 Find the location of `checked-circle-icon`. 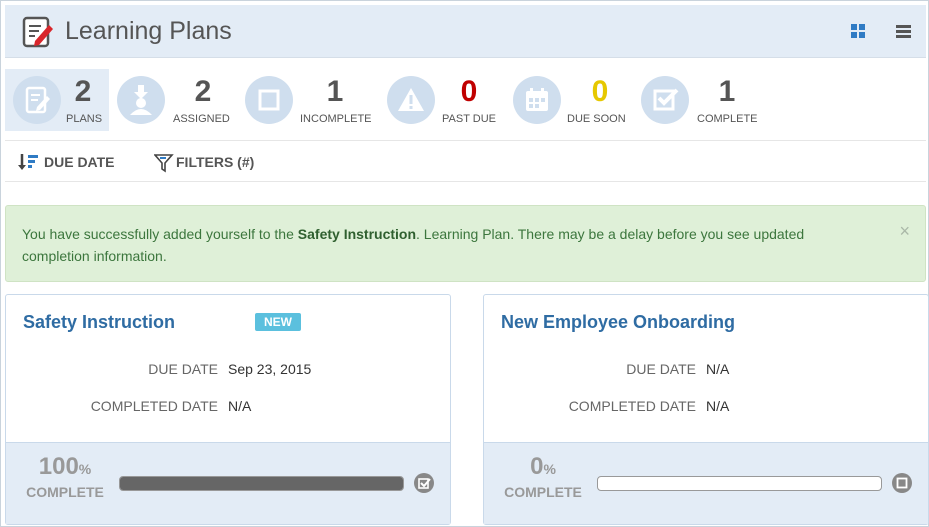

checked-circle-icon is located at coordinates (424, 483).